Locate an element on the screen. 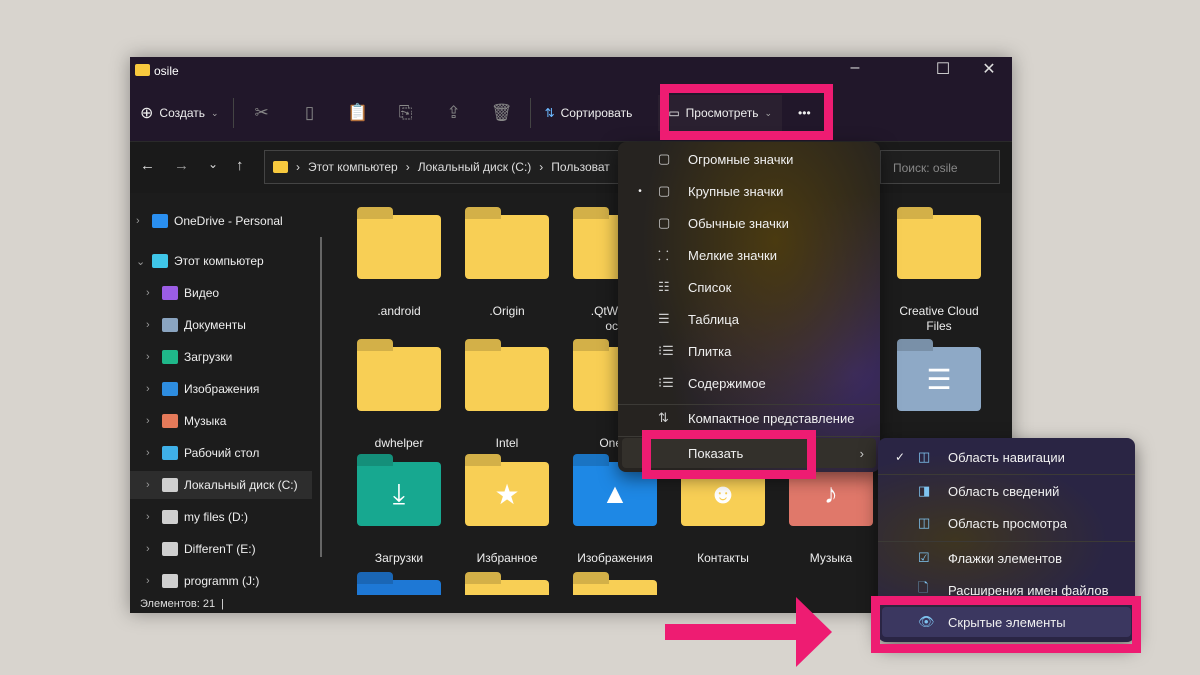  file-name: .android is located at coordinates (399, 311).